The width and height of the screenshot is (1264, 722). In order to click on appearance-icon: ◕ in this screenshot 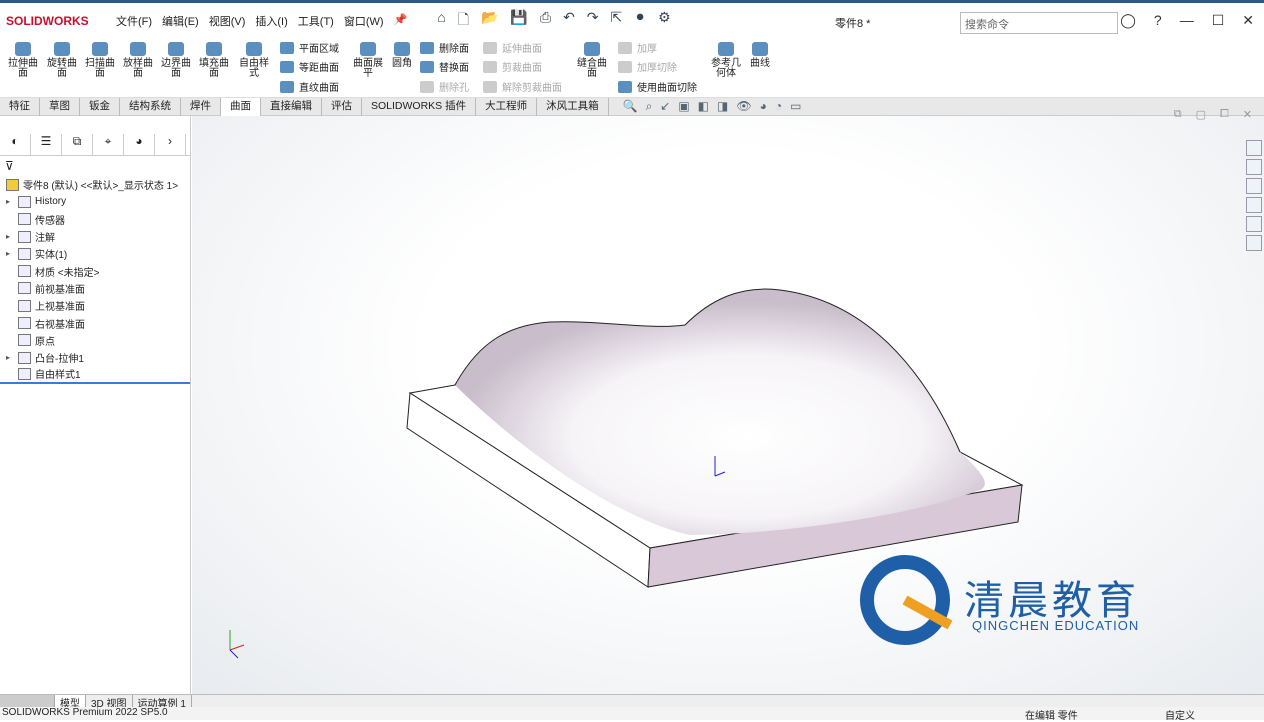, I will do `click(763, 106)`.